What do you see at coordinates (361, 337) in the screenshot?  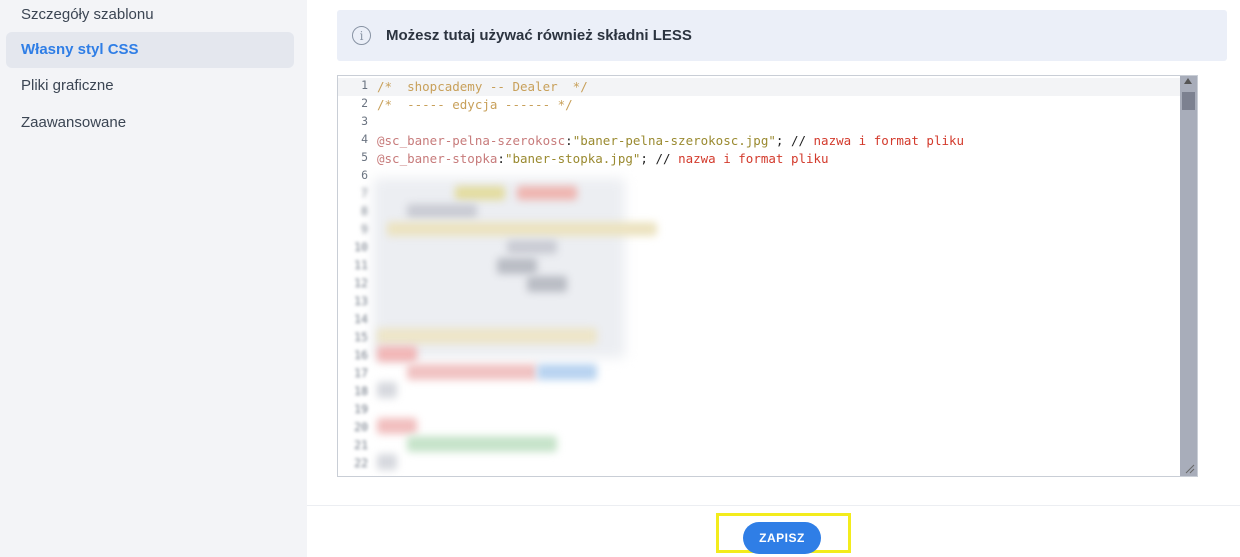 I see `line-number: 15` at bounding box center [361, 337].